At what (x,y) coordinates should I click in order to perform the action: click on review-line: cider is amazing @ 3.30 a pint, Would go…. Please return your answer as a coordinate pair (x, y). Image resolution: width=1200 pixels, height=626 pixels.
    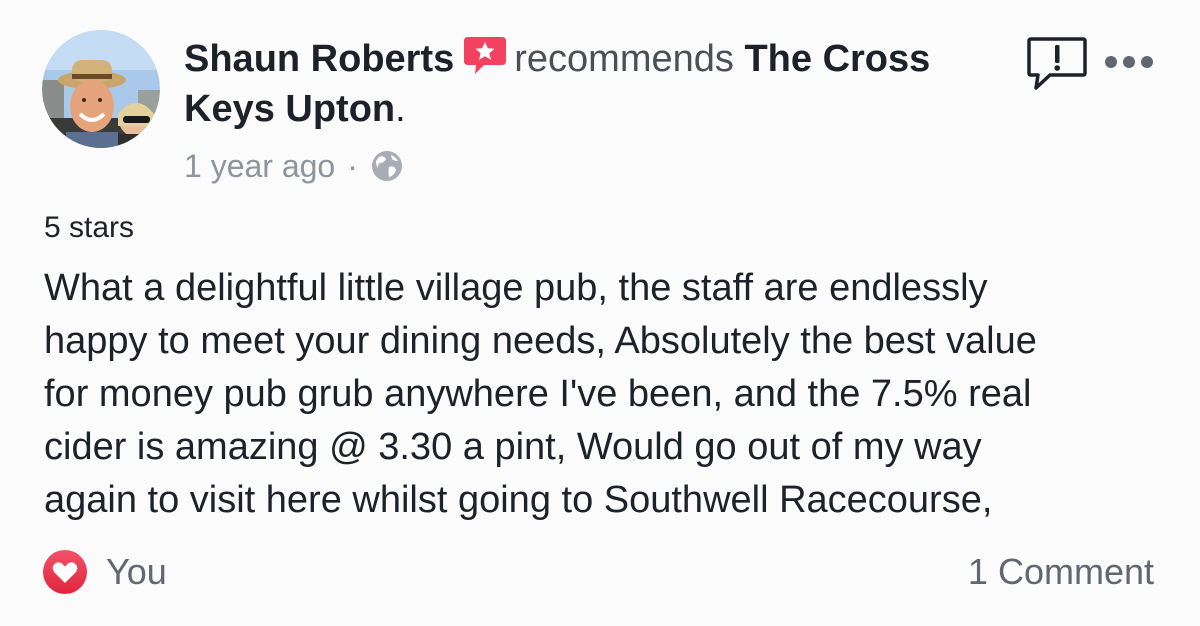
    Looking at the image, I should click on (513, 447).